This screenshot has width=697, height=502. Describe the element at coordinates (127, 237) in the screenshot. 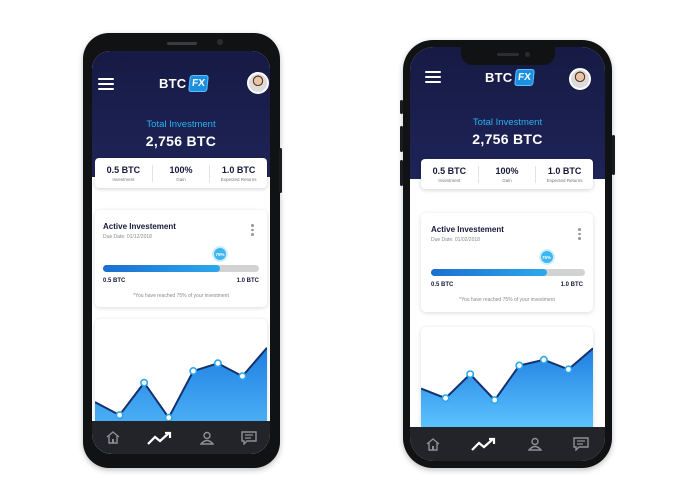

I see `due-date: Due Date: 01/12/2018` at that location.